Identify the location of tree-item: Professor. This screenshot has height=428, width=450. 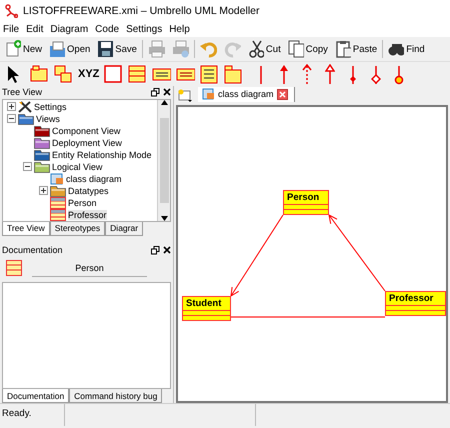
(87, 215).